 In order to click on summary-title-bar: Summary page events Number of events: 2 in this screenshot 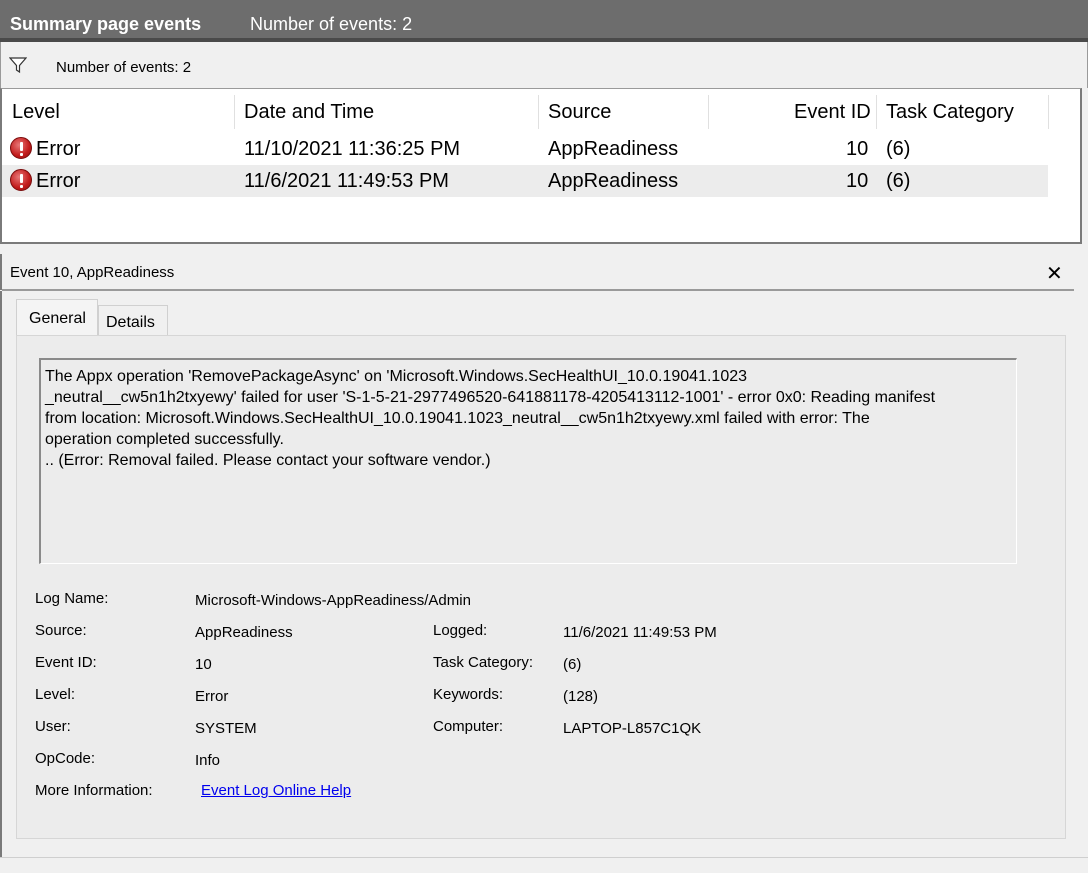, I will do `click(544, 21)`.